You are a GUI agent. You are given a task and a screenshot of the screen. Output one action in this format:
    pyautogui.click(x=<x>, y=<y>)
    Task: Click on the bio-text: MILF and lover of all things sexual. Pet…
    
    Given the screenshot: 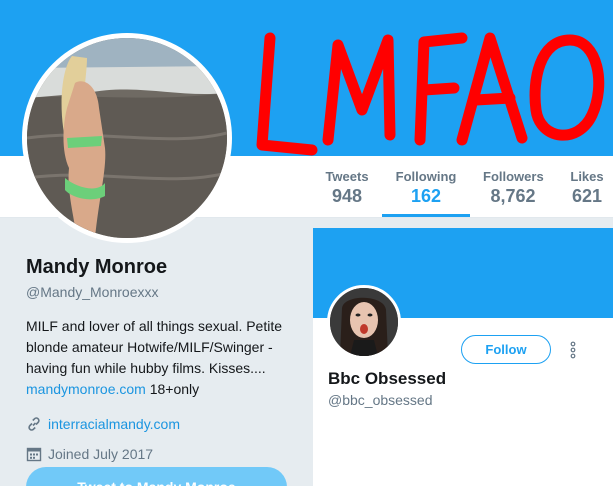 What is the action you would take?
    pyautogui.click(x=154, y=347)
    